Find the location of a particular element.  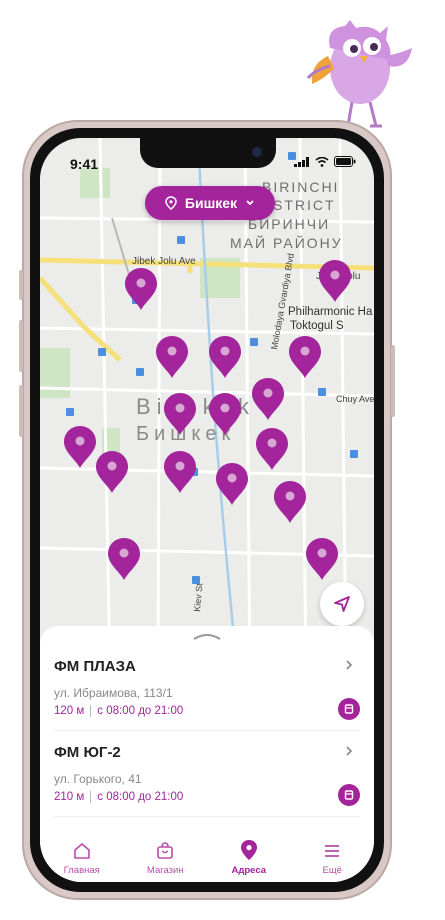

status-icons is located at coordinates (325, 161).